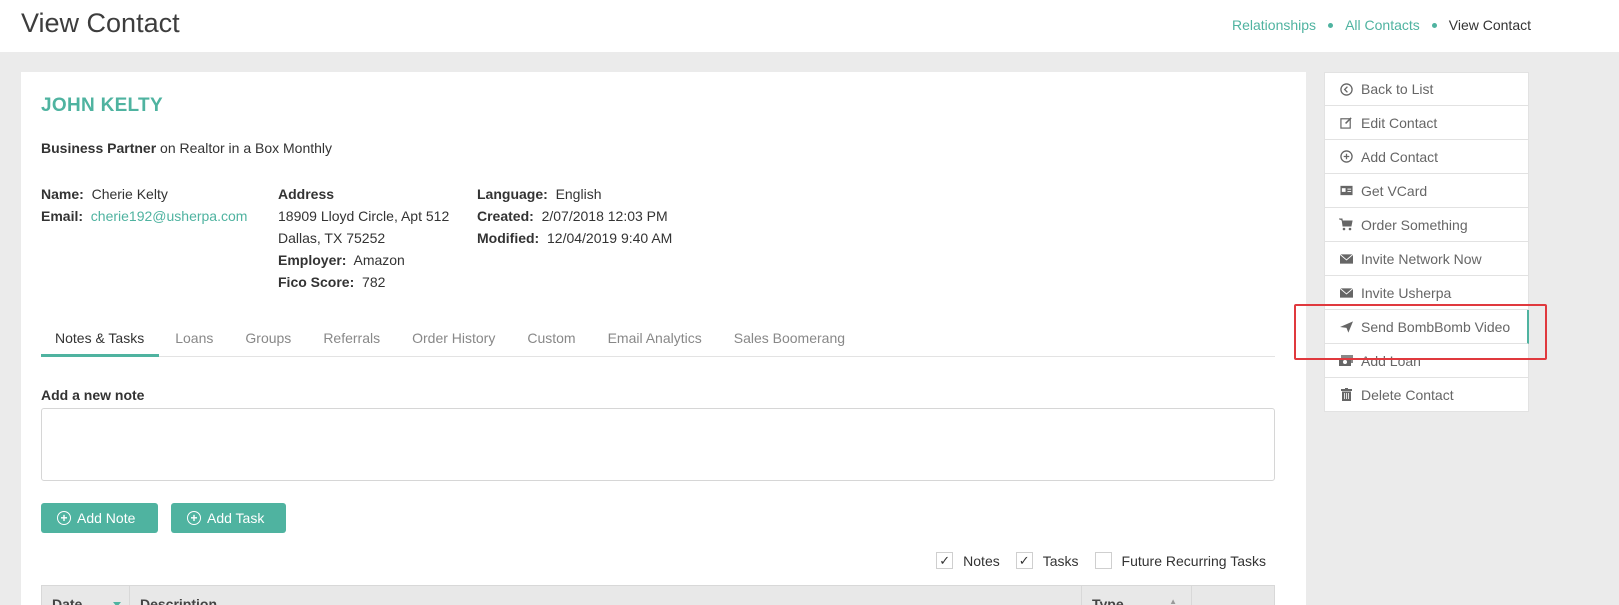 The width and height of the screenshot is (1619, 605). Describe the element at coordinates (1274, 25) in the screenshot. I see `breadcrumb-relationships: Relationships` at that location.